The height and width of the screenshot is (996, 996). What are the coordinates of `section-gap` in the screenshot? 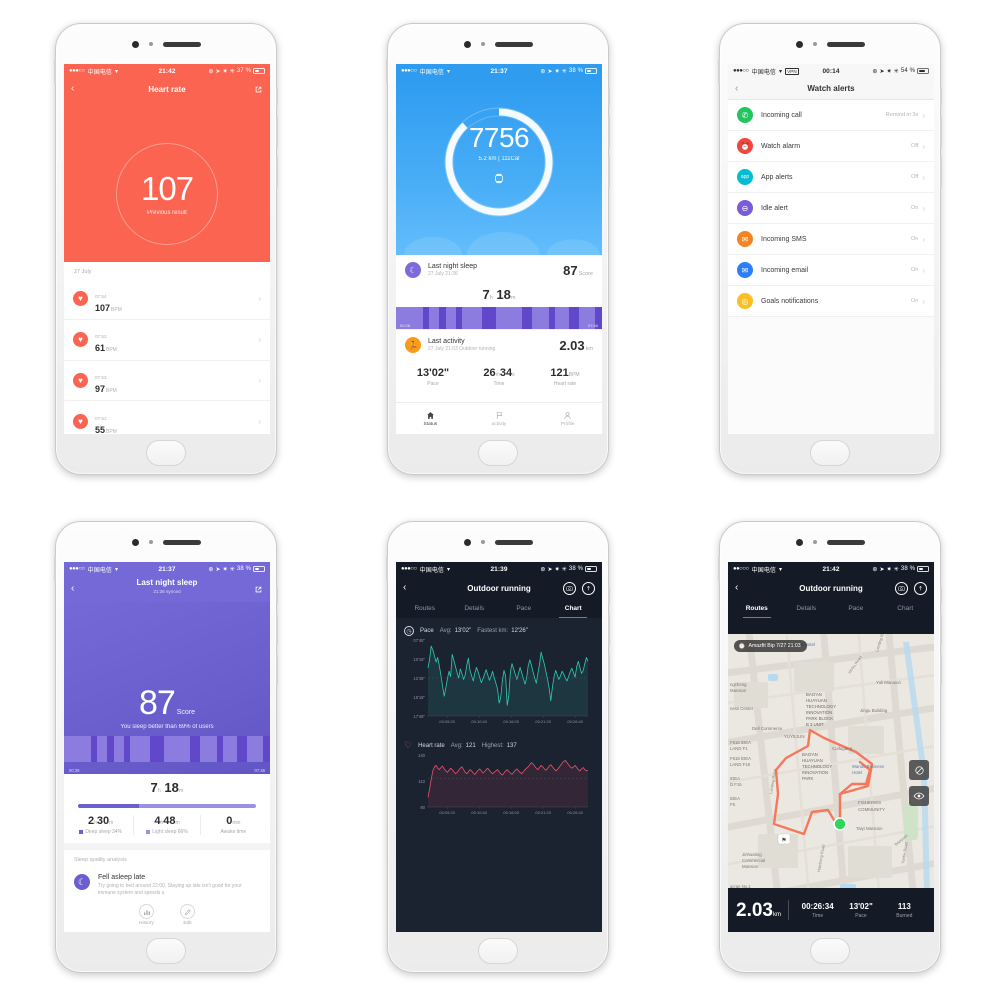 It's located at (167, 846).